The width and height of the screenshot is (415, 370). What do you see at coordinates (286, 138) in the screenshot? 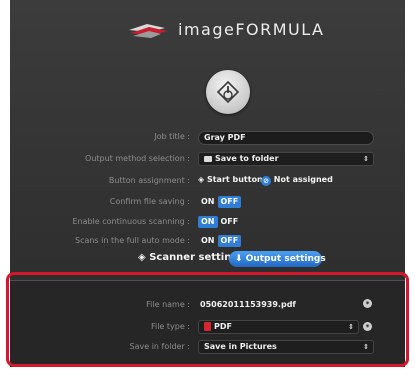
I see `job-title-field: Gray PDF` at bounding box center [286, 138].